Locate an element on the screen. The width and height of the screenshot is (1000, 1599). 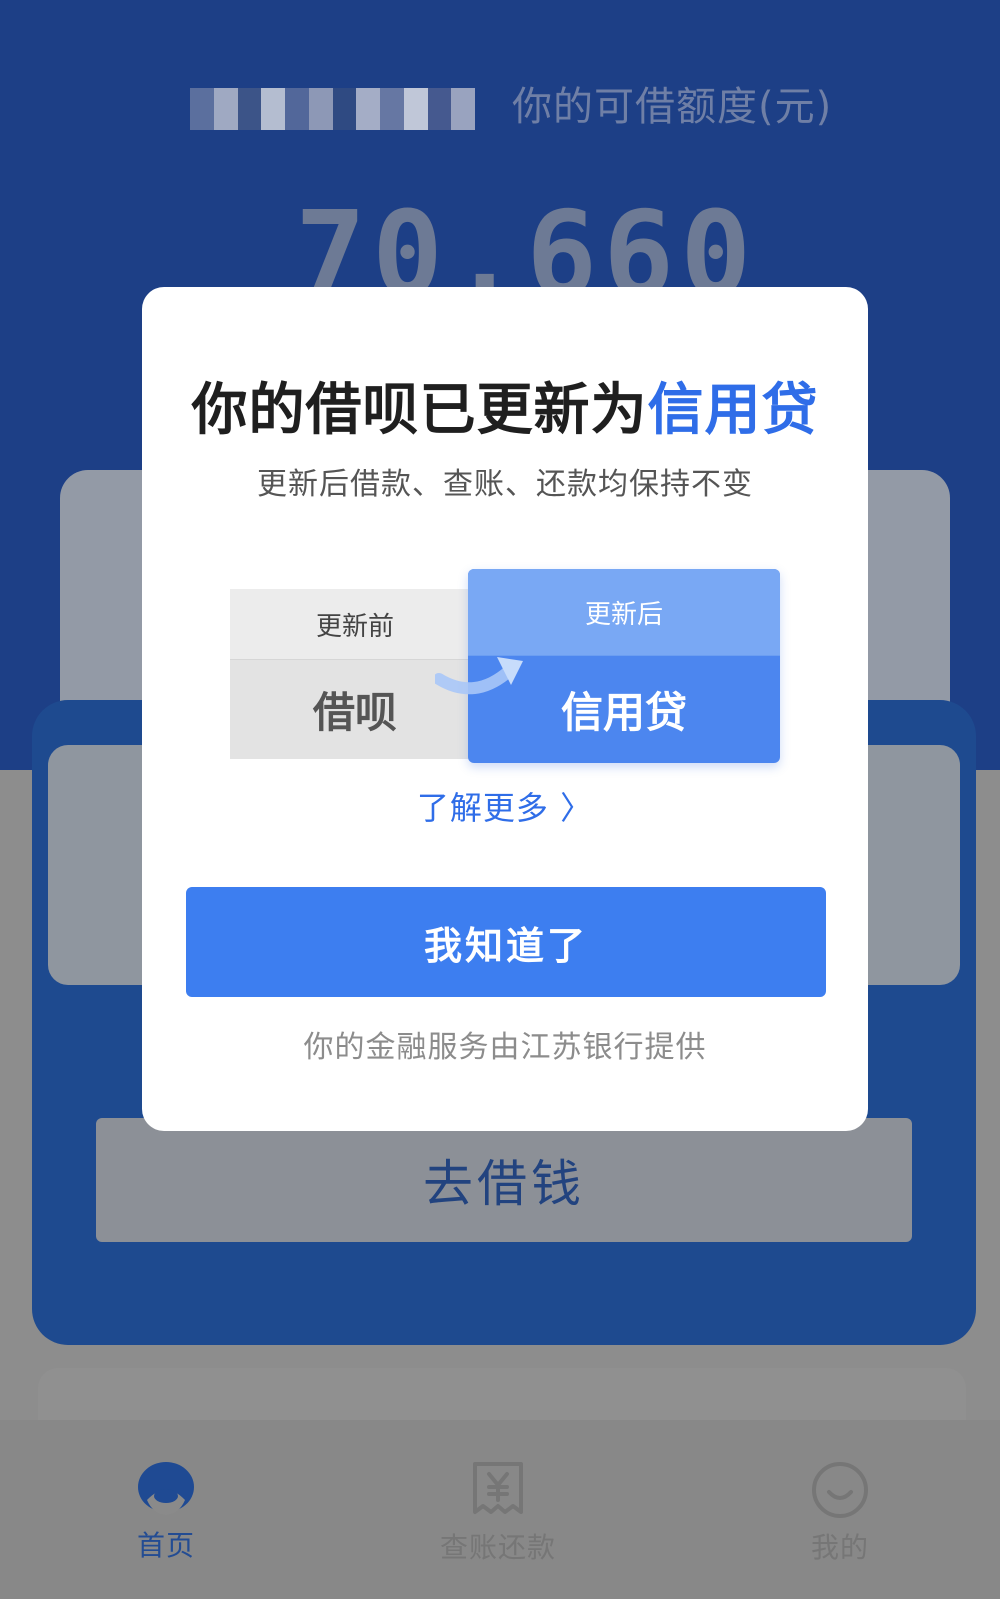
confirm-button: 我知道了 is located at coordinates (506, 942).